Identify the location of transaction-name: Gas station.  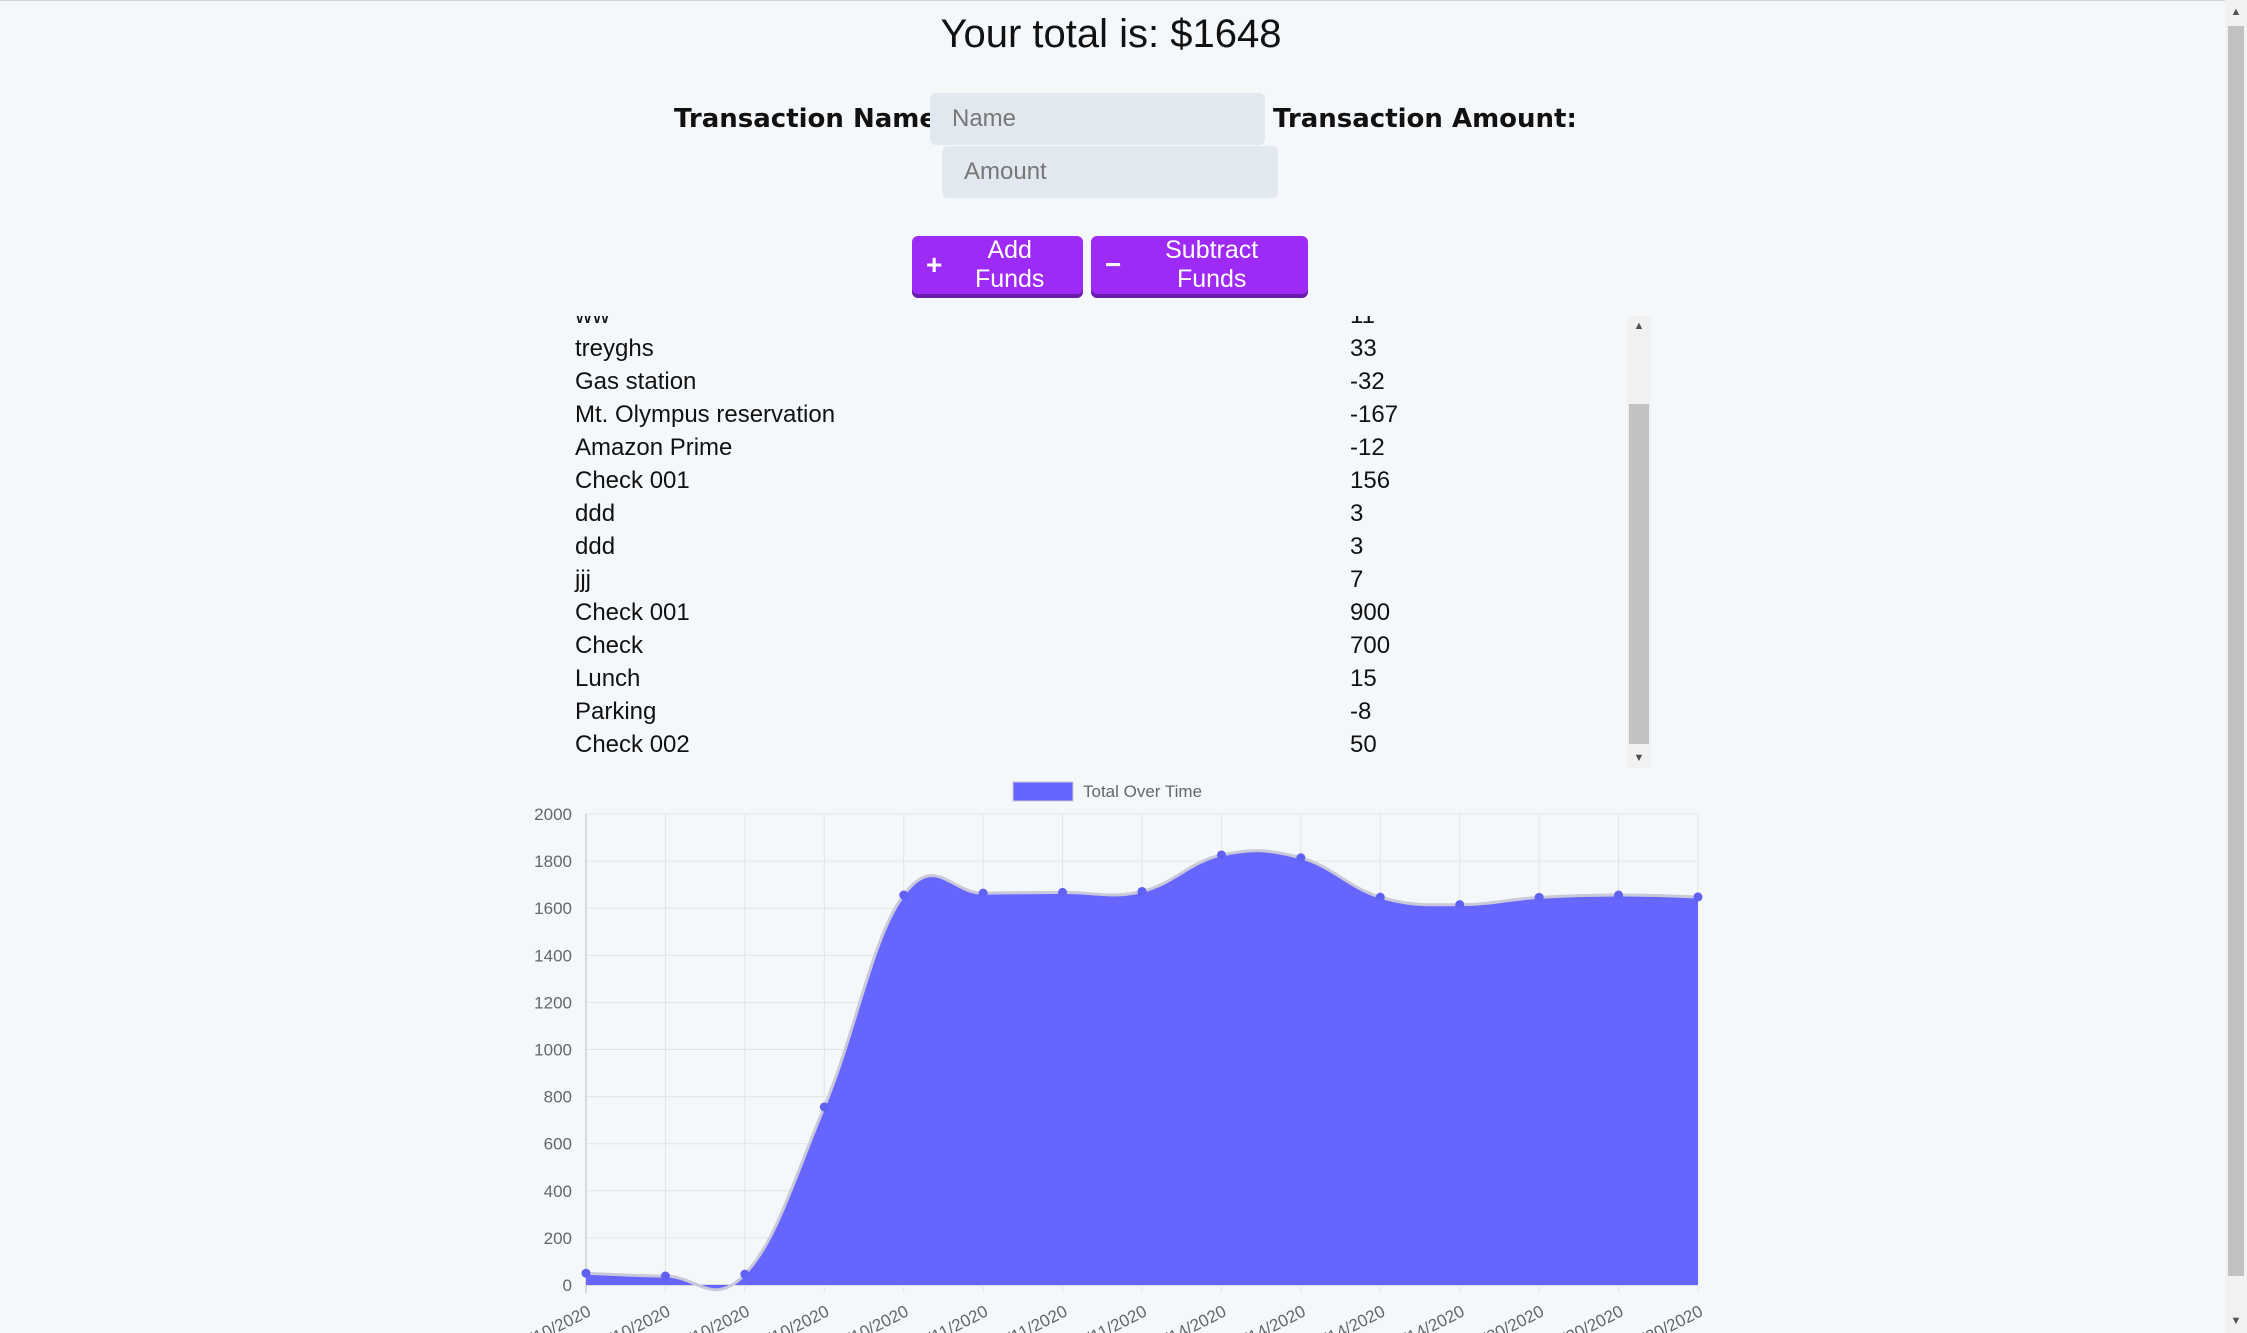
(636, 381).